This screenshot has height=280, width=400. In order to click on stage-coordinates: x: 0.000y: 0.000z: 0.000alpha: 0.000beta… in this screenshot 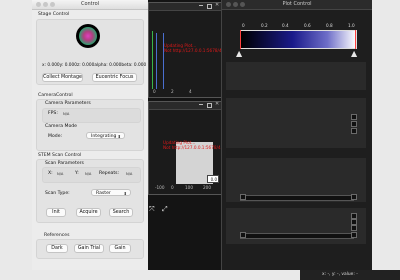, I will do `click(94, 65)`.